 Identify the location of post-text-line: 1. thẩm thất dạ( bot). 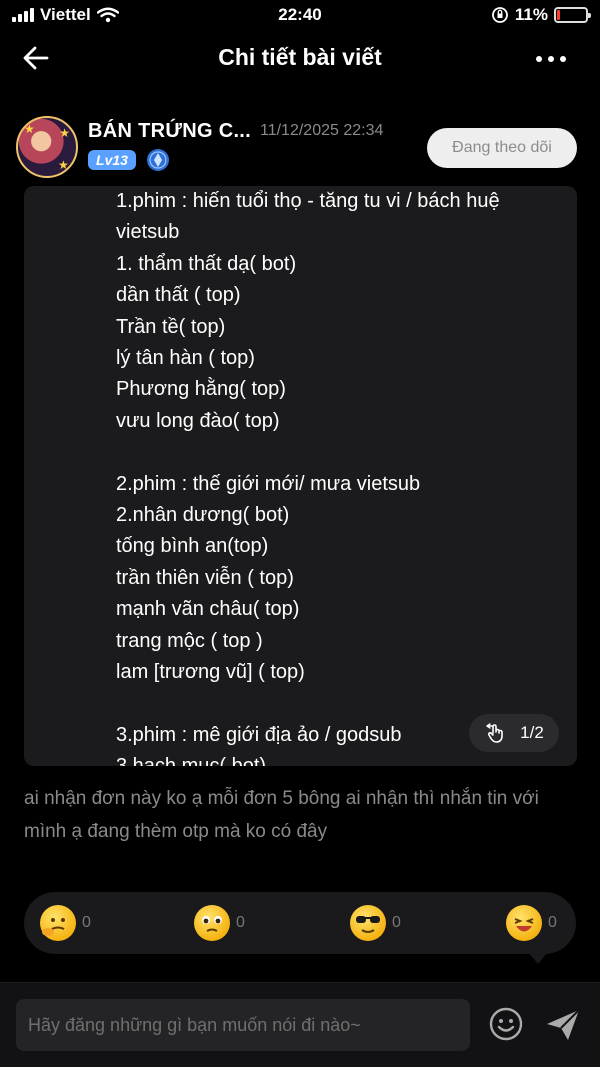
(206, 263).